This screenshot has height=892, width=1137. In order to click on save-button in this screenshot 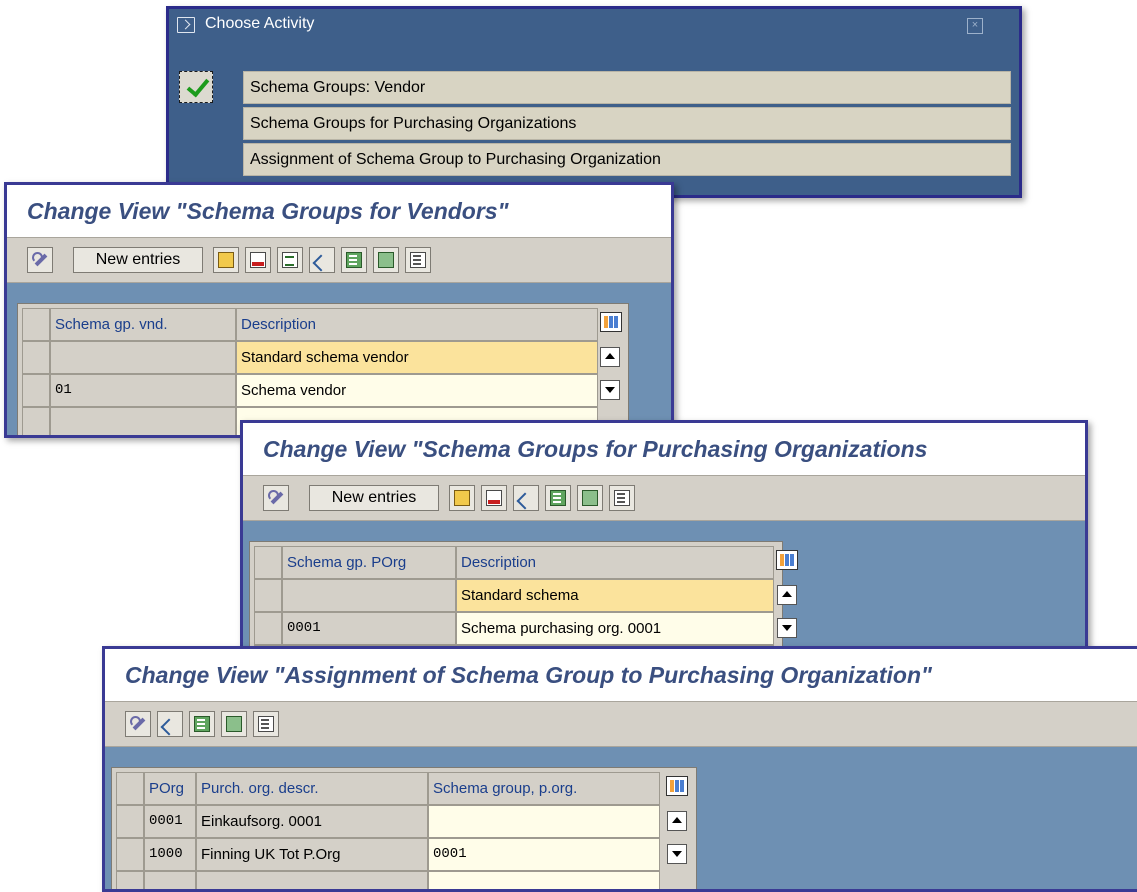, I will do `click(290, 260)`.